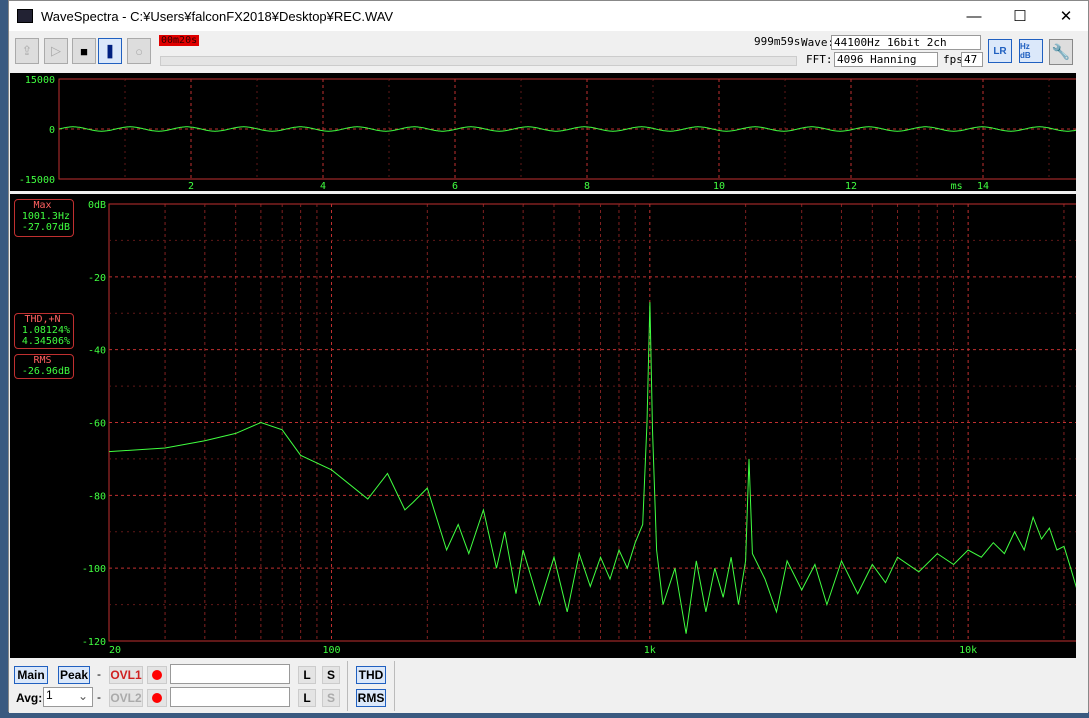 The height and width of the screenshot is (718, 1089). I want to click on record-ovl1-button, so click(157, 675).